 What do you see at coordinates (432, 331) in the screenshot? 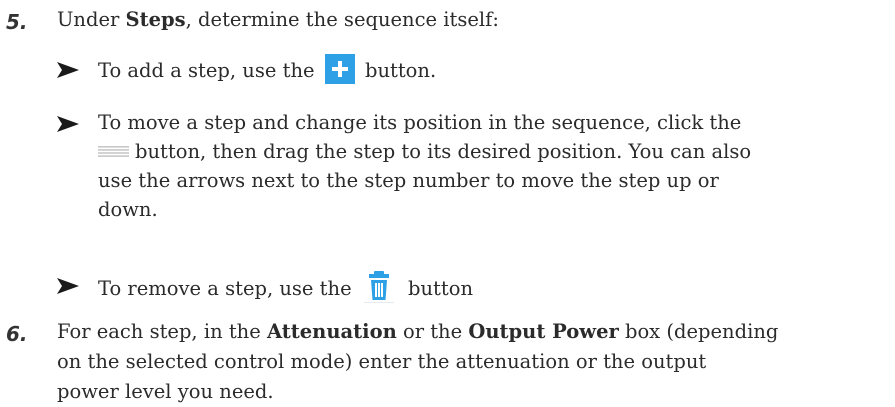
I see `step-6-t2: or the` at bounding box center [432, 331].